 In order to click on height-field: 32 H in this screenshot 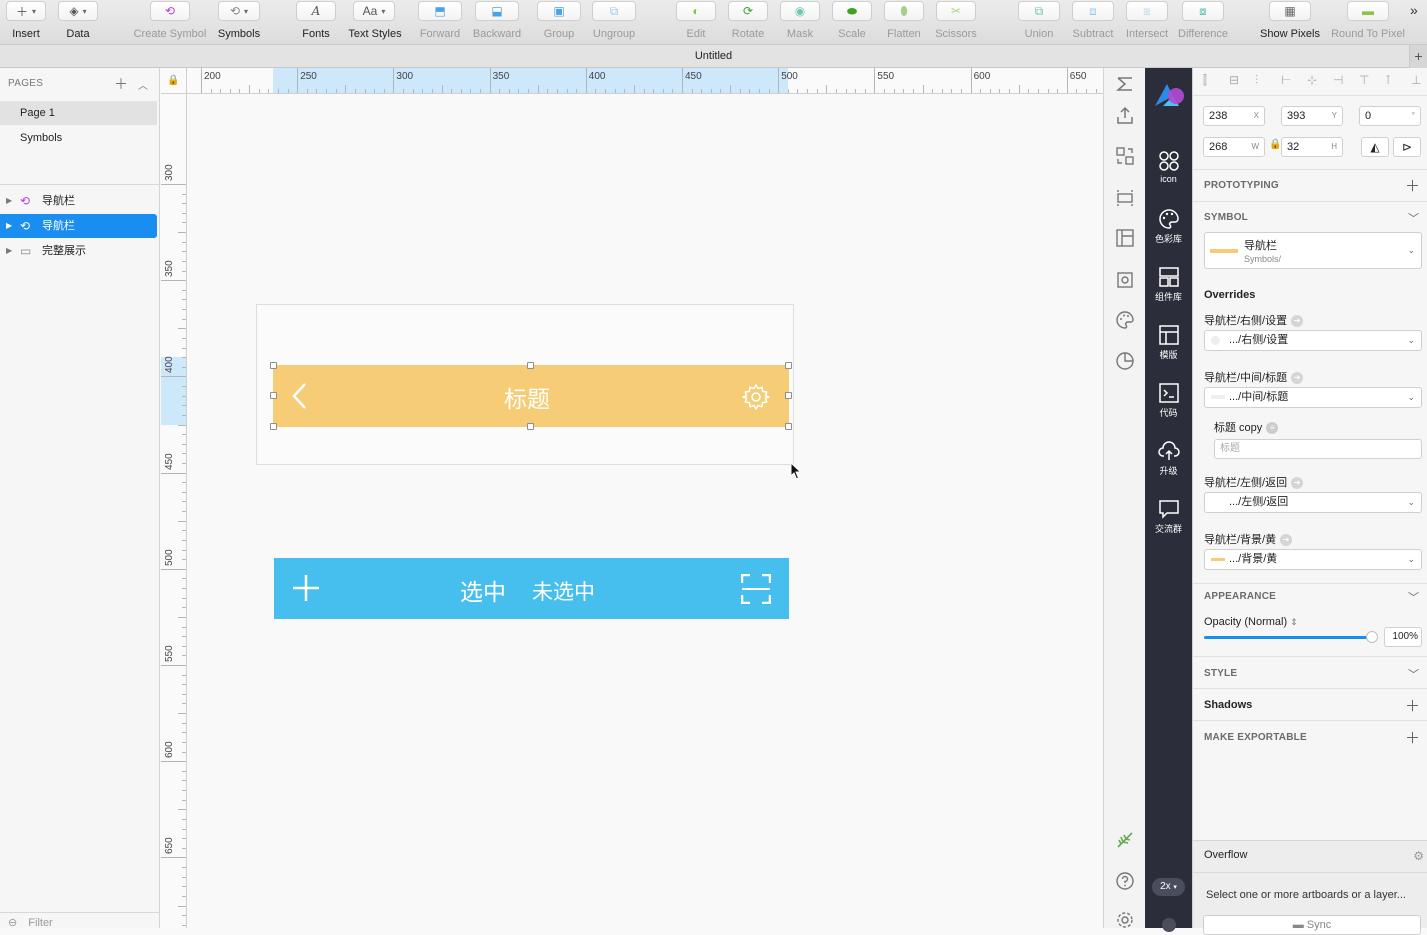, I will do `click(1312, 147)`.